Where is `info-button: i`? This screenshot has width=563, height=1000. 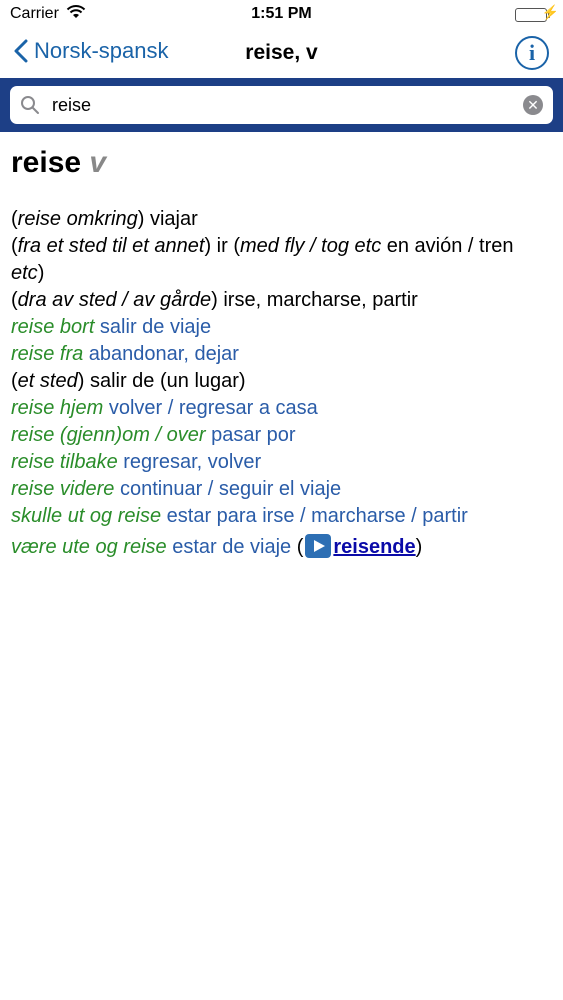 info-button: i is located at coordinates (532, 53).